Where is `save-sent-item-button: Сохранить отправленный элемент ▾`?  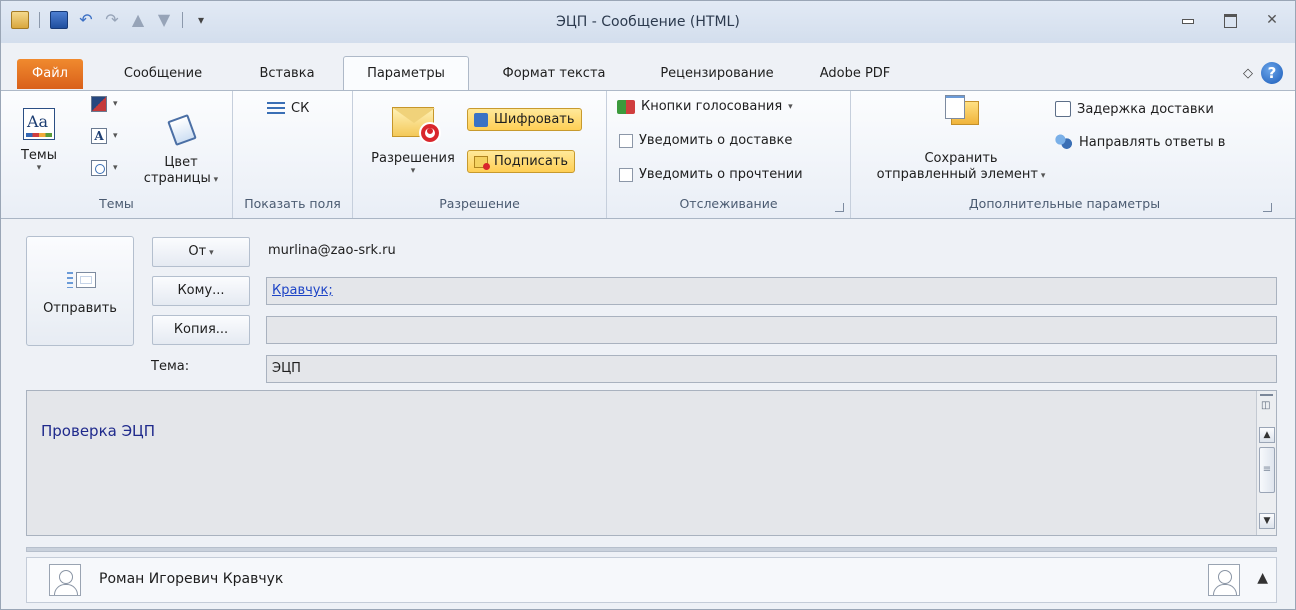 save-sent-item-button: Сохранить отправленный элемент ▾ is located at coordinates (961, 139).